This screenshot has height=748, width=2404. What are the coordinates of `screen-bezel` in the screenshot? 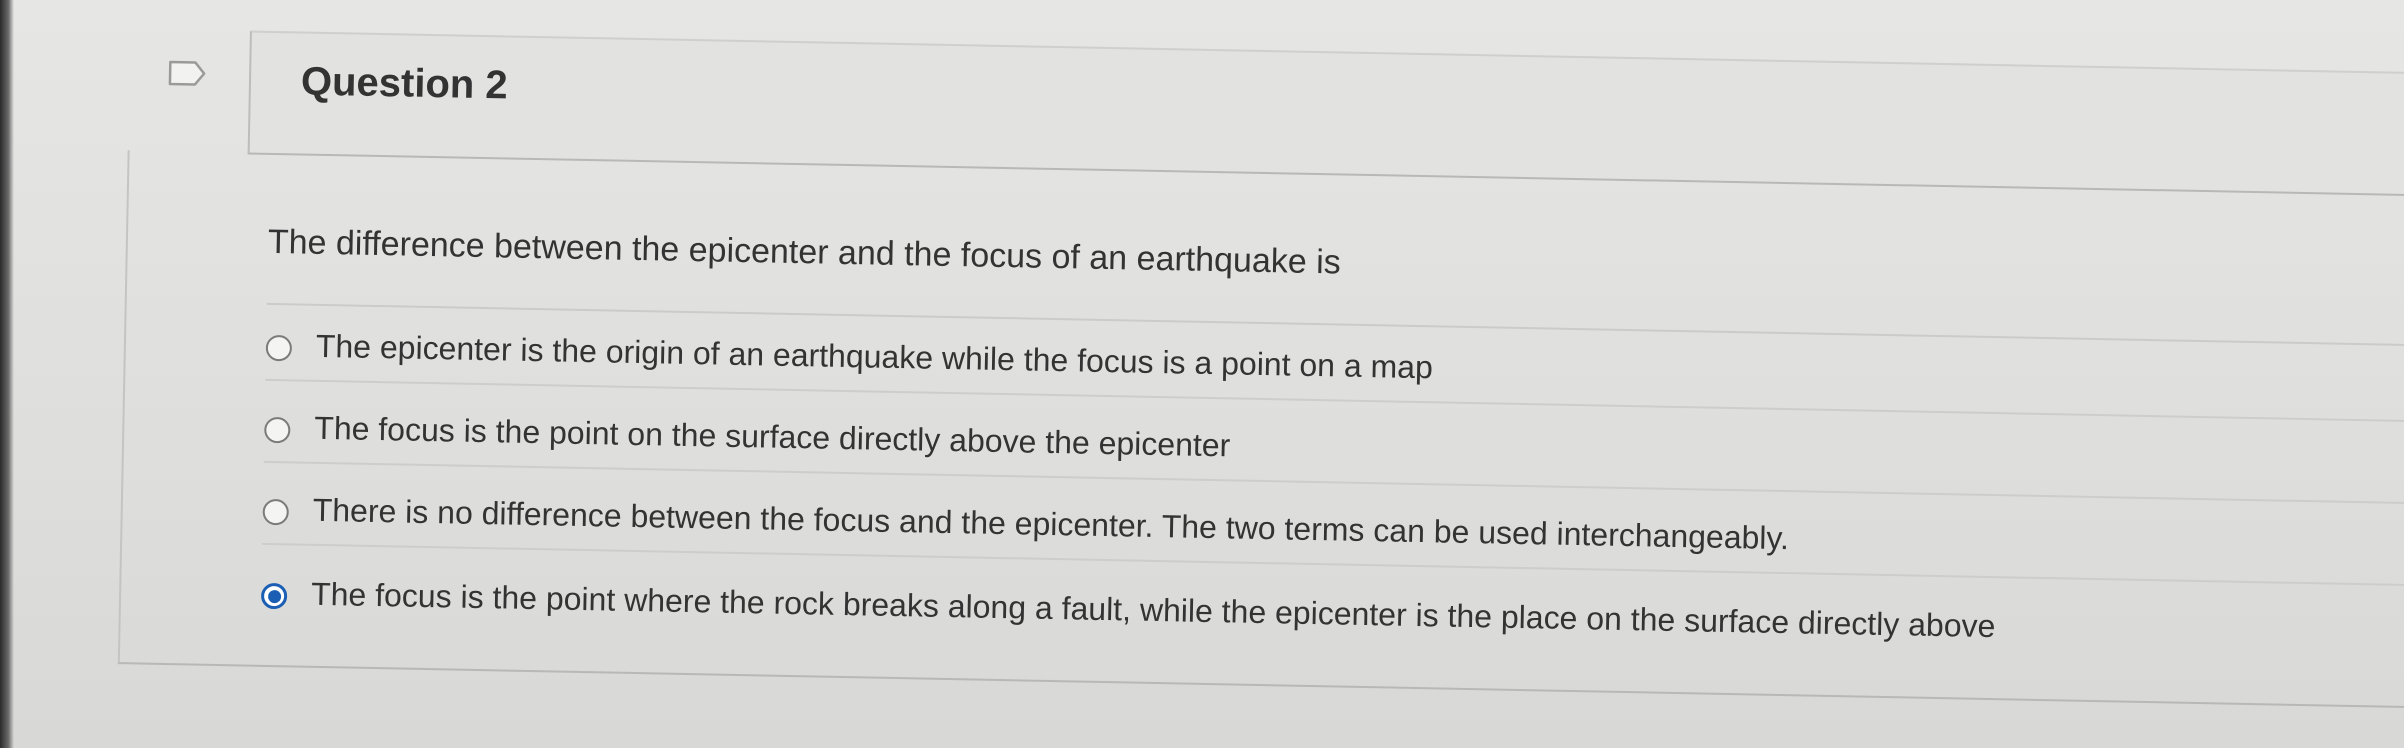 It's located at (7, 374).